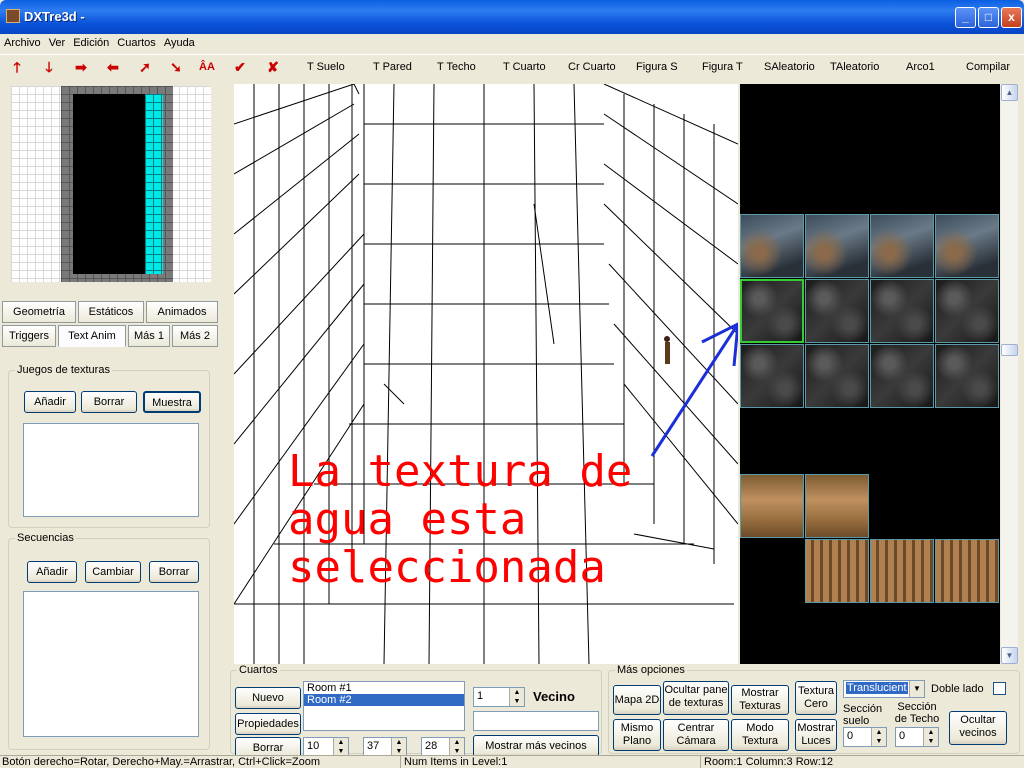 This screenshot has height=768, width=1024. What do you see at coordinates (696, 698) in the screenshot?
I see `ocultar-pane-texturas-button: Ocultar pane de texturas` at bounding box center [696, 698].